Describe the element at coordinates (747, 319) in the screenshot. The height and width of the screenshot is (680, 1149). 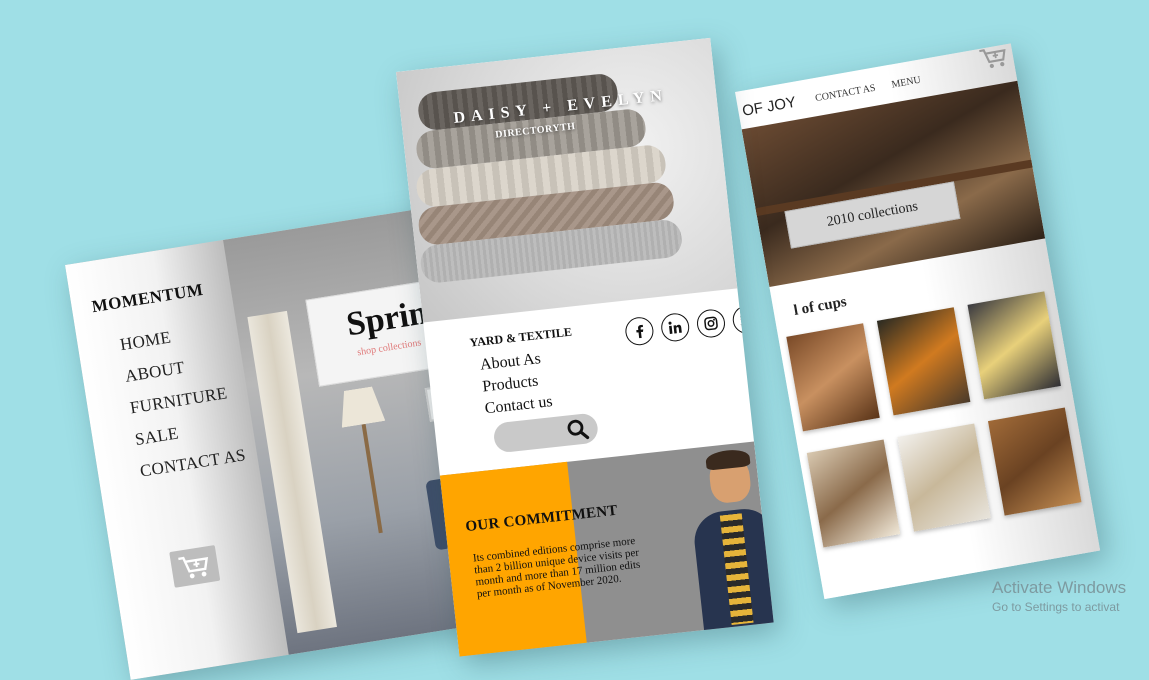
I see `twitter-icon` at that location.